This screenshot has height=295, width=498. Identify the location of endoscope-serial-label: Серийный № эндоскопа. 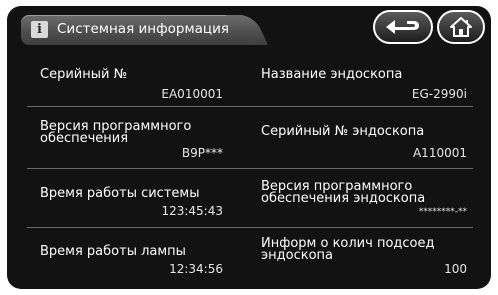
(343, 131).